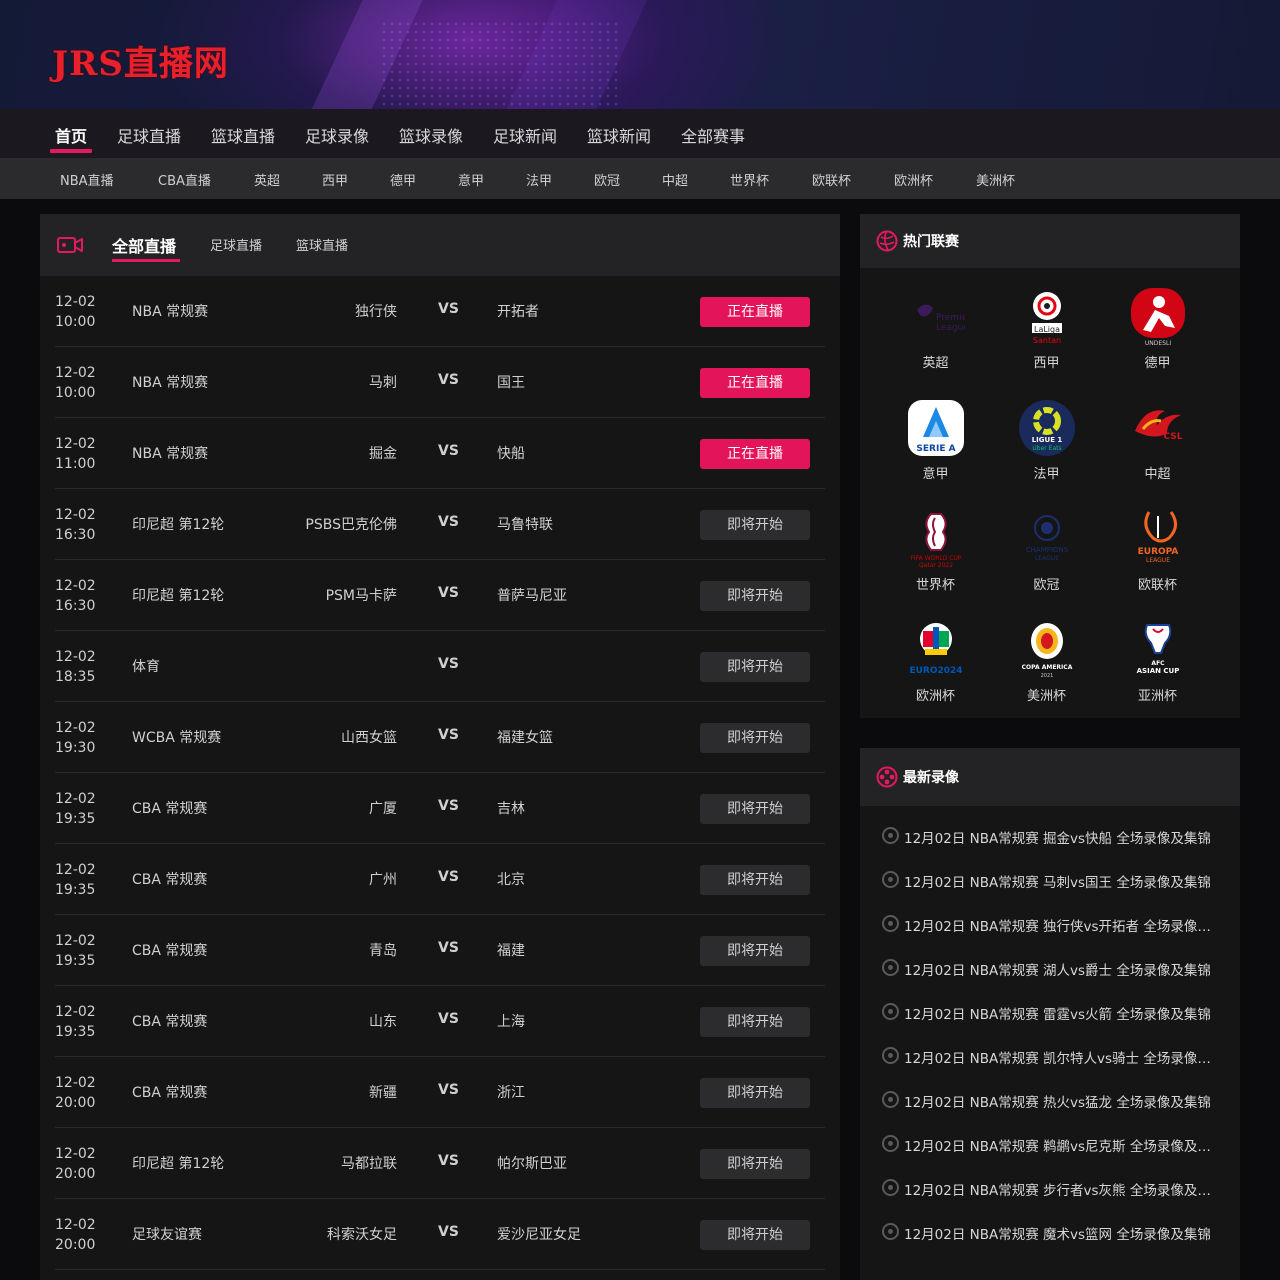 The width and height of the screenshot is (1280, 1280). I want to click on match-row: 12-02 10:00 NBA 常规赛 马刺 VS 国王 正在直播, so click(440, 382).